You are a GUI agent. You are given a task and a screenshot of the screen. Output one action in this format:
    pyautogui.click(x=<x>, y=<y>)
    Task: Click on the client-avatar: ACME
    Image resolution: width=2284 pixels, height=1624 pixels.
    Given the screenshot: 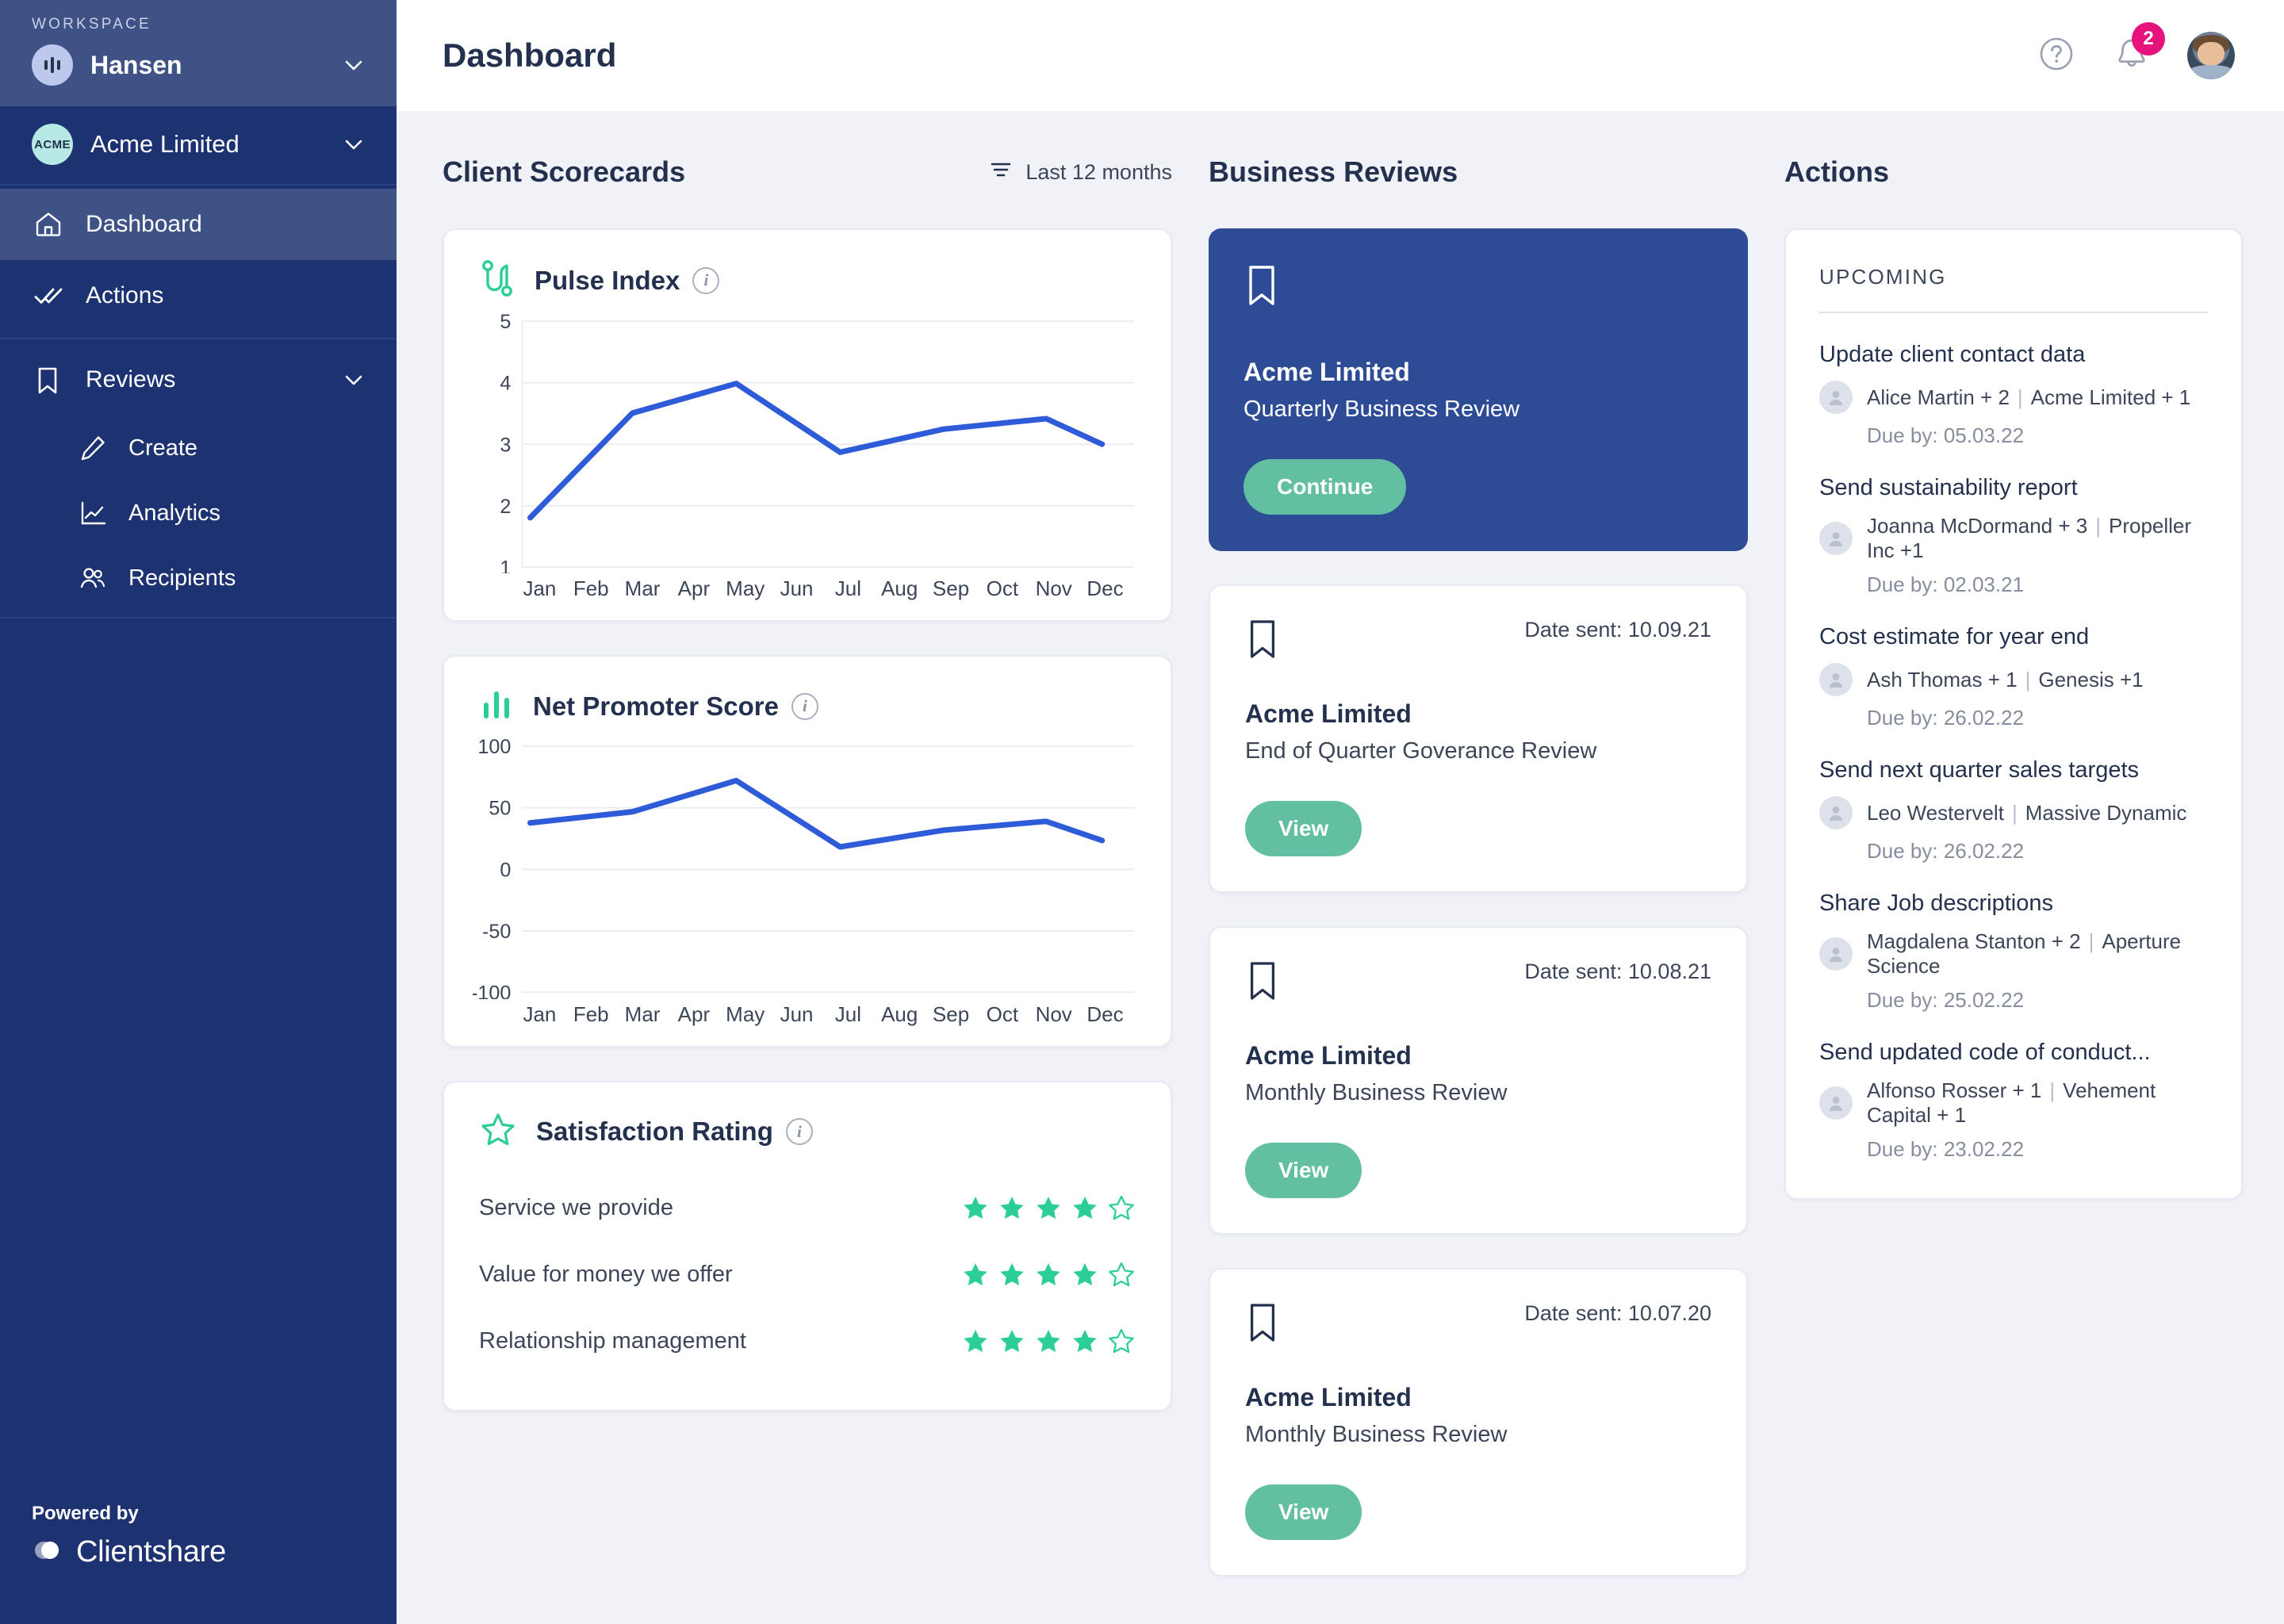 What is the action you would take?
    pyautogui.click(x=52, y=144)
    